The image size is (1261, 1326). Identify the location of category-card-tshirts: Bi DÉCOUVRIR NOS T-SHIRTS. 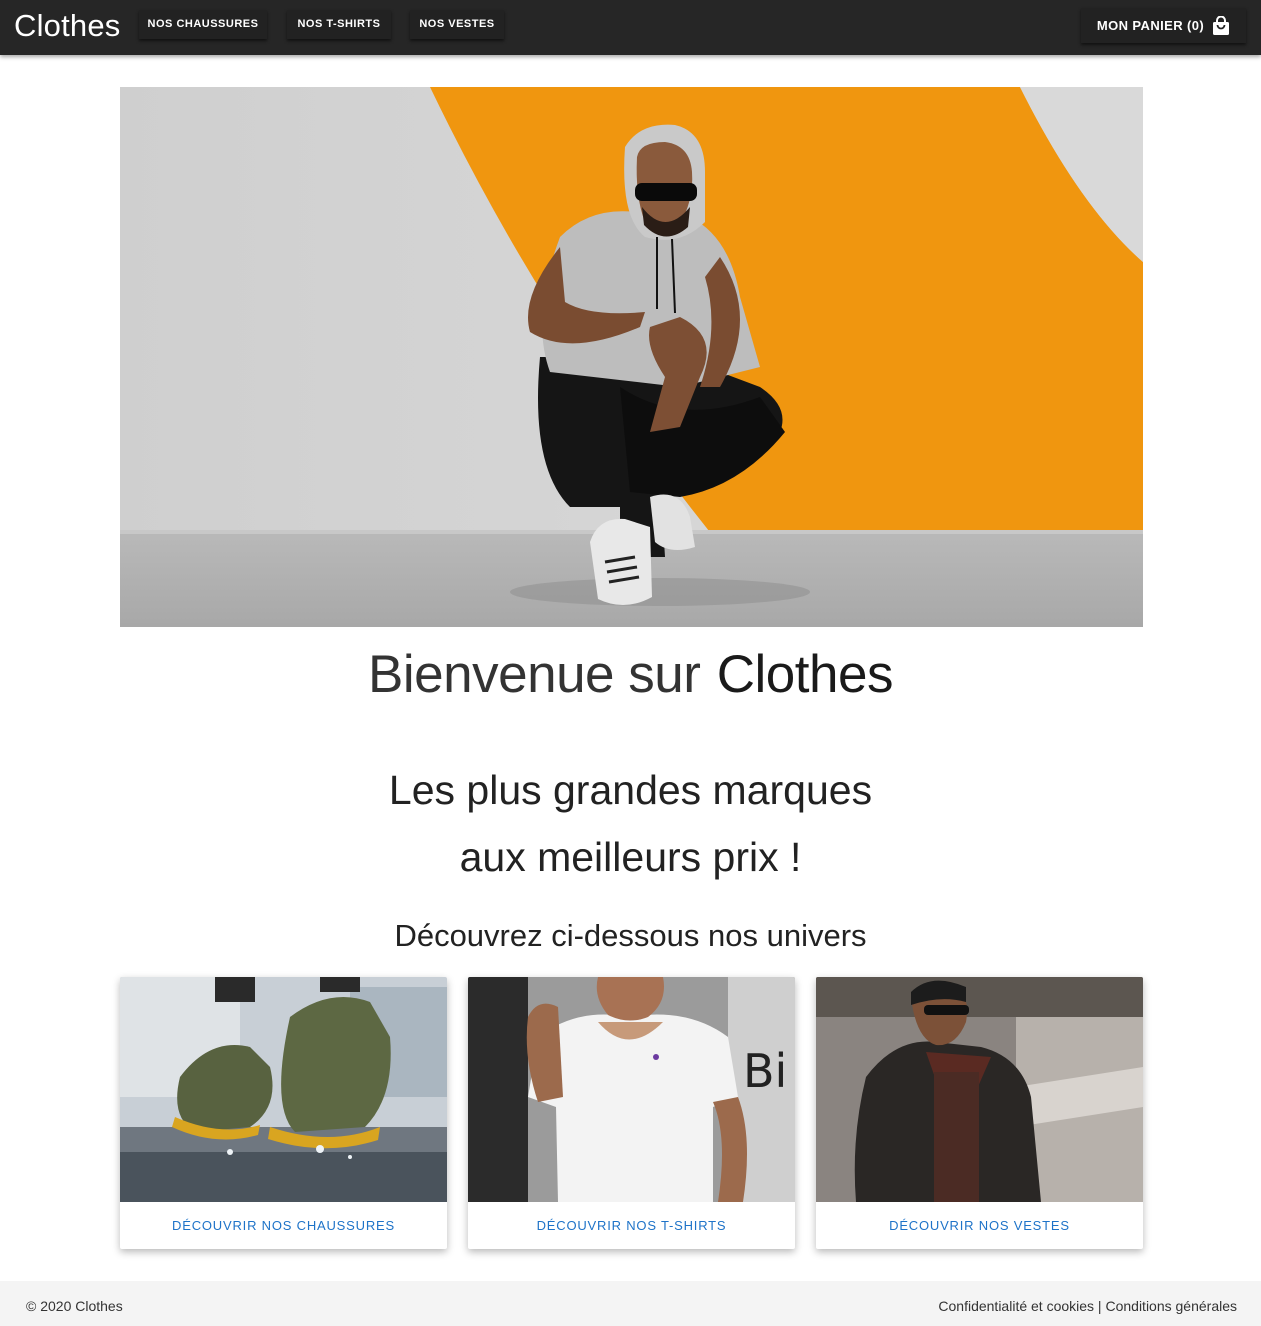
(631, 1113).